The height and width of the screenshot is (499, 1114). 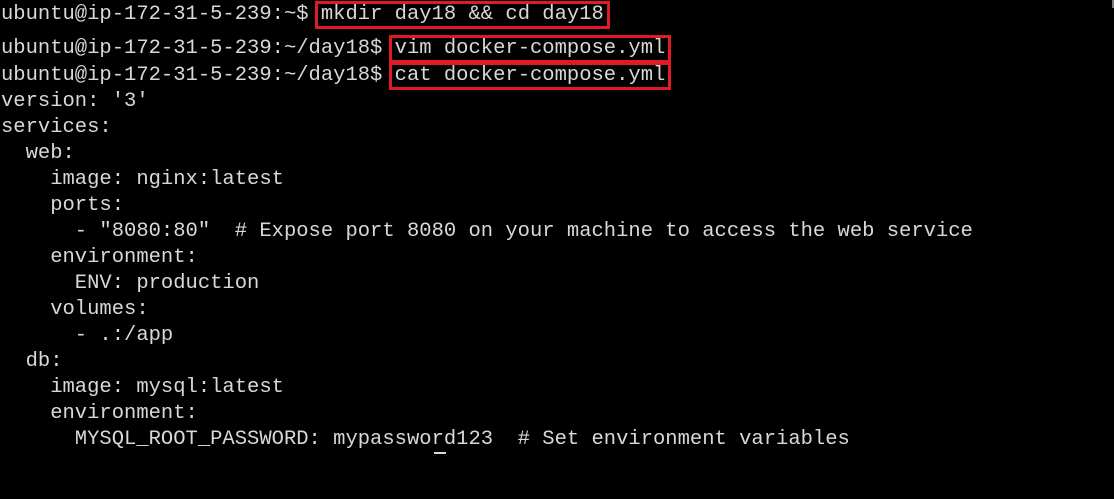 I want to click on output-line: db:, so click(x=32, y=361).